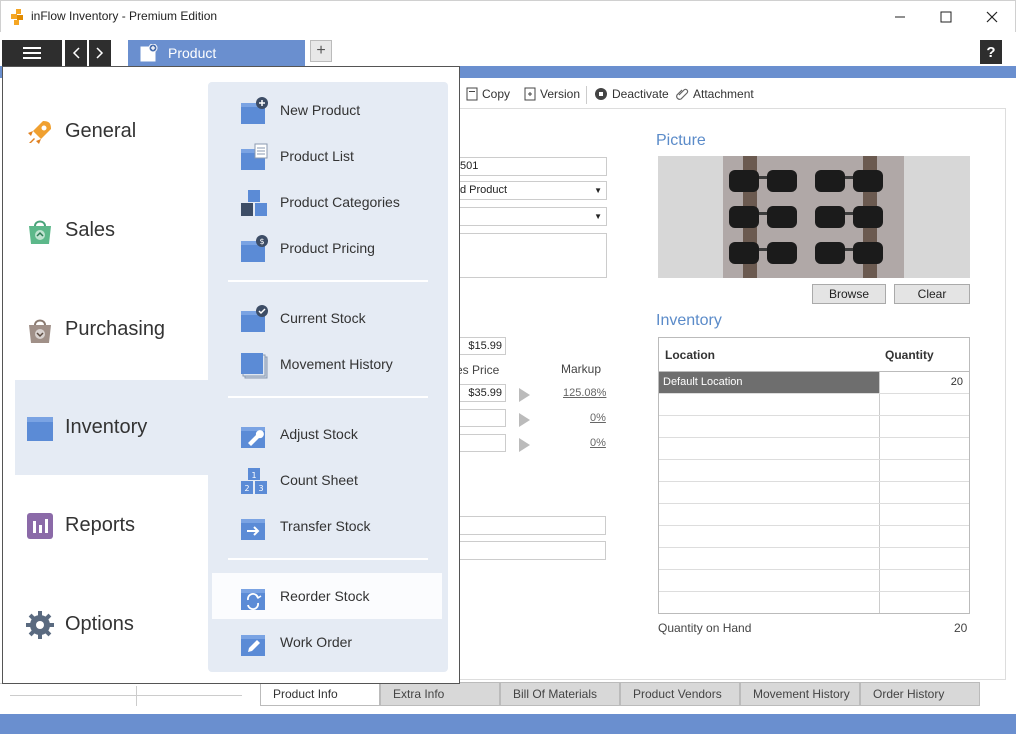 Image resolution: width=1016 pixels, height=734 pixels. I want to click on quantity-cell: 20, so click(924, 382).